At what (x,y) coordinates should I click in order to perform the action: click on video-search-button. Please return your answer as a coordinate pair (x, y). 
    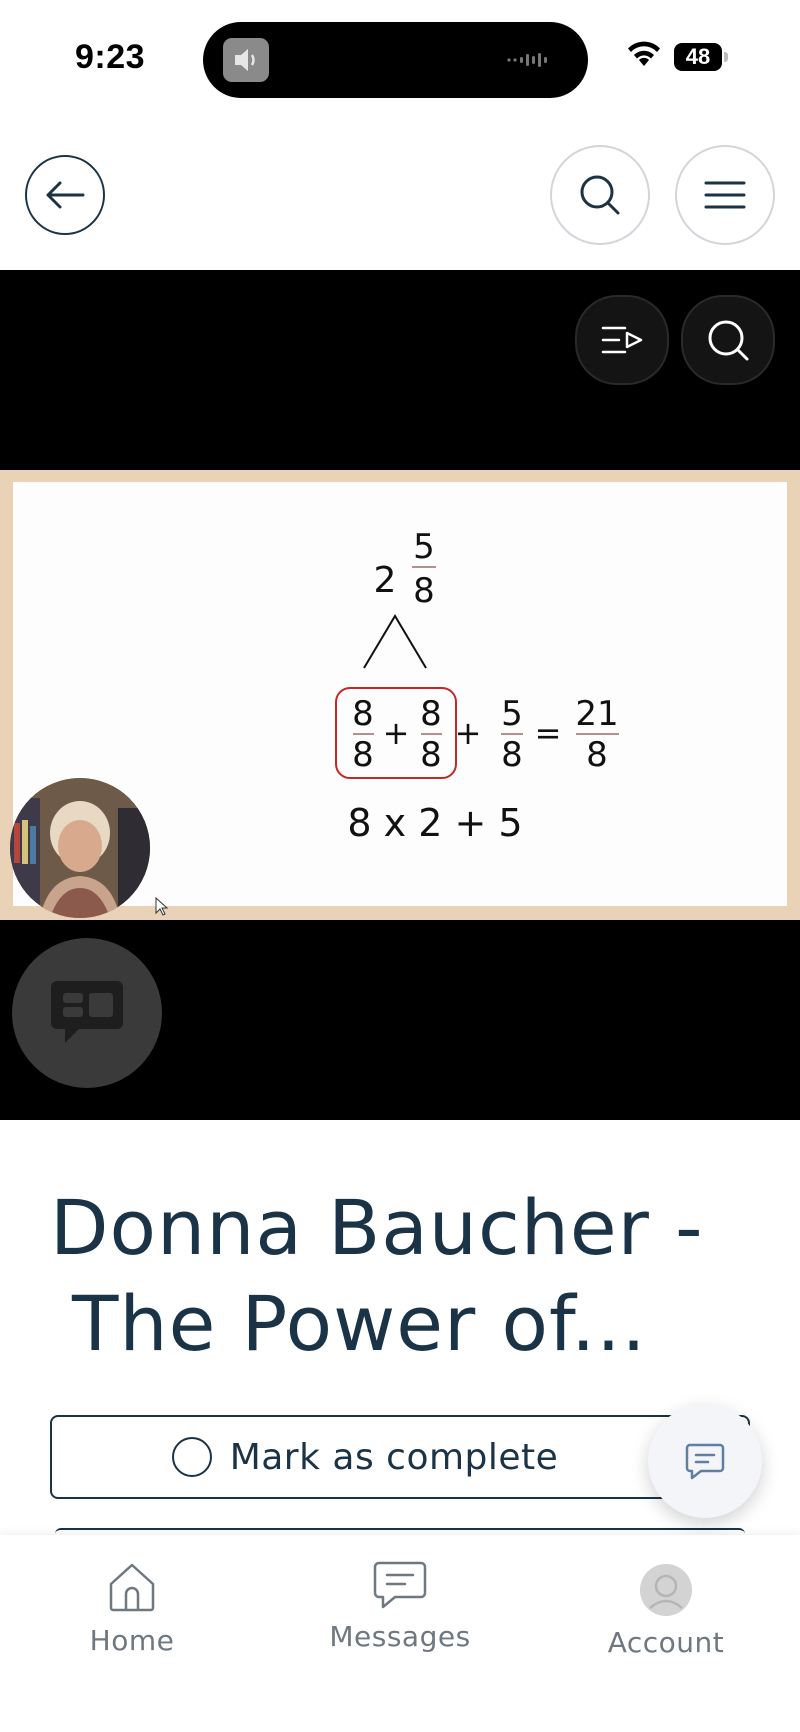
    Looking at the image, I should click on (728, 340).